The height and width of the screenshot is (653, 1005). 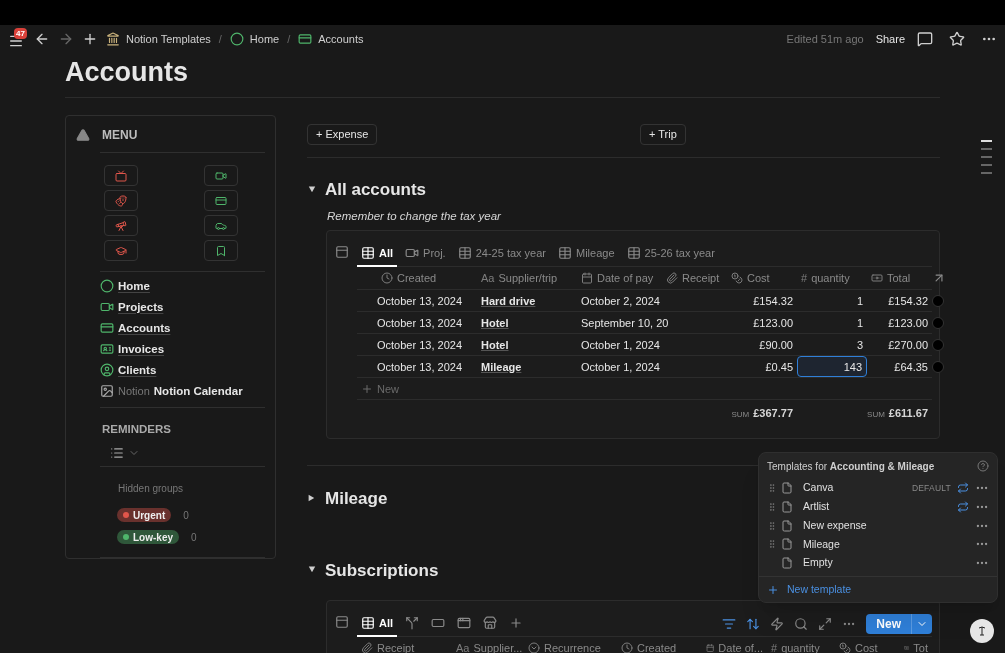 I want to click on search-icon, so click(x=801, y=623).